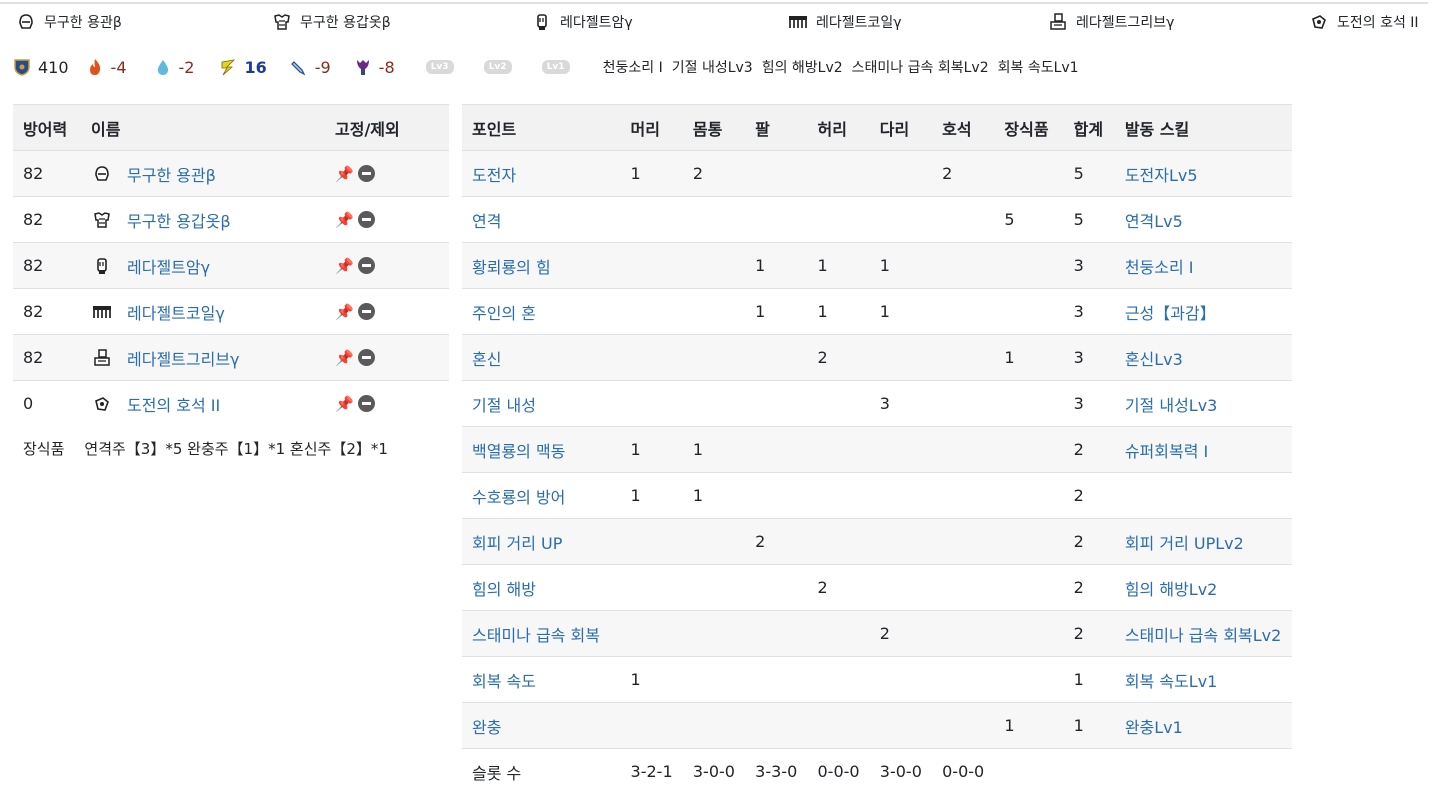 The width and height of the screenshot is (1436, 796). I want to click on armor-name-link: 무구한 용갑옷β, so click(179, 220).